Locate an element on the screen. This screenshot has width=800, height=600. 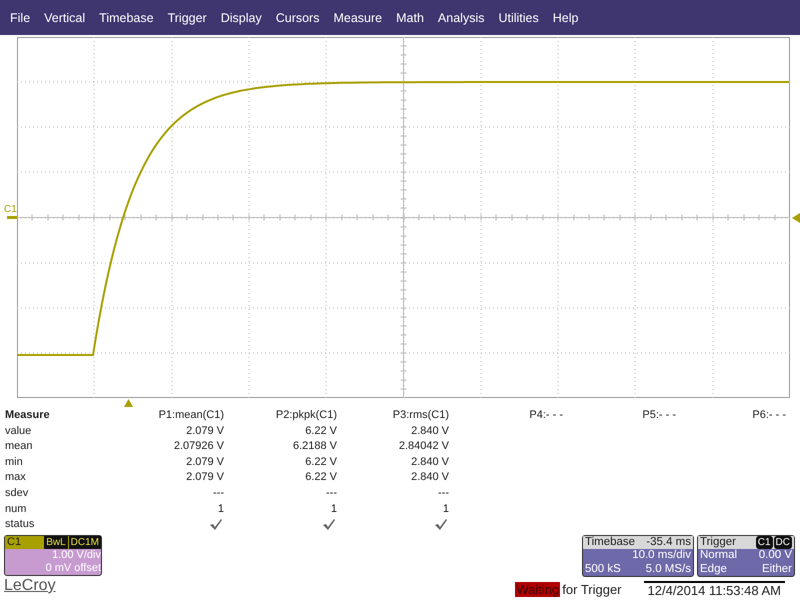
table-cell-text: 2.84042 V is located at coordinates (424, 446).